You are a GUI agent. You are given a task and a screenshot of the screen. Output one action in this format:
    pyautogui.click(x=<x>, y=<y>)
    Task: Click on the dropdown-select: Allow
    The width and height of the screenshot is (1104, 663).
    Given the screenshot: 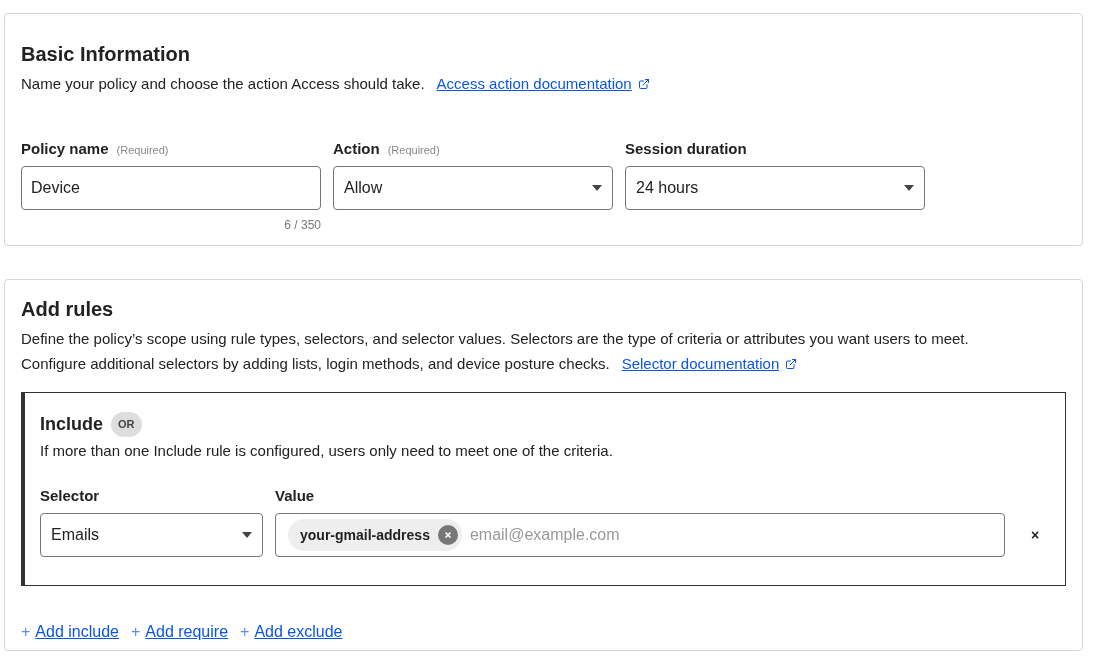 What is the action you would take?
    pyautogui.click(x=473, y=188)
    